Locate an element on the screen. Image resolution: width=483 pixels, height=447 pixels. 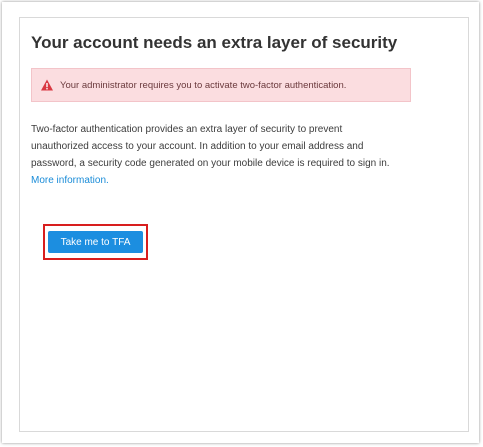
warning-triangle-icon is located at coordinates (47, 85).